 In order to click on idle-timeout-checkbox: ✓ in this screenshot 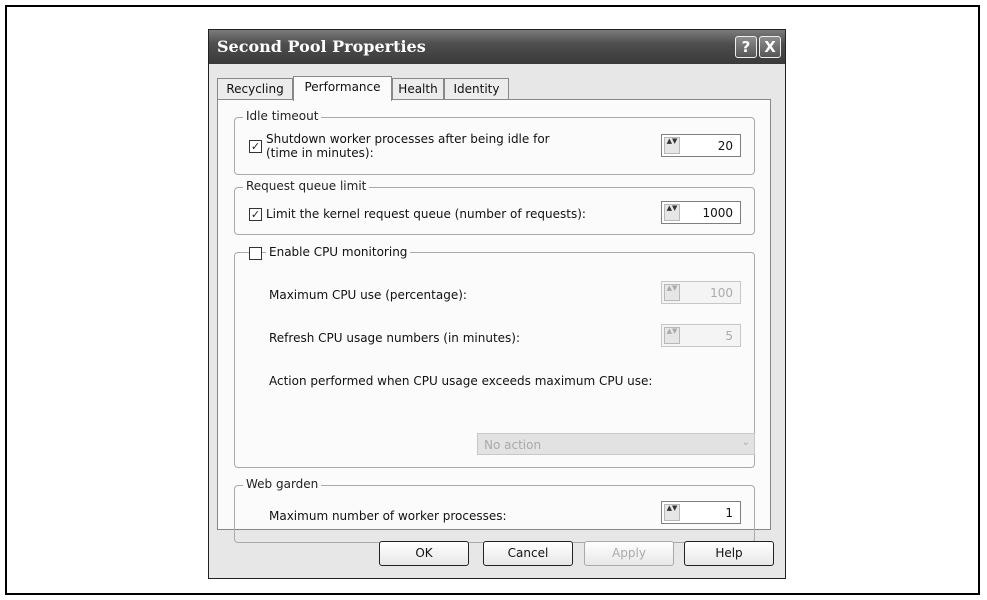, I will do `click(255, 146)`.